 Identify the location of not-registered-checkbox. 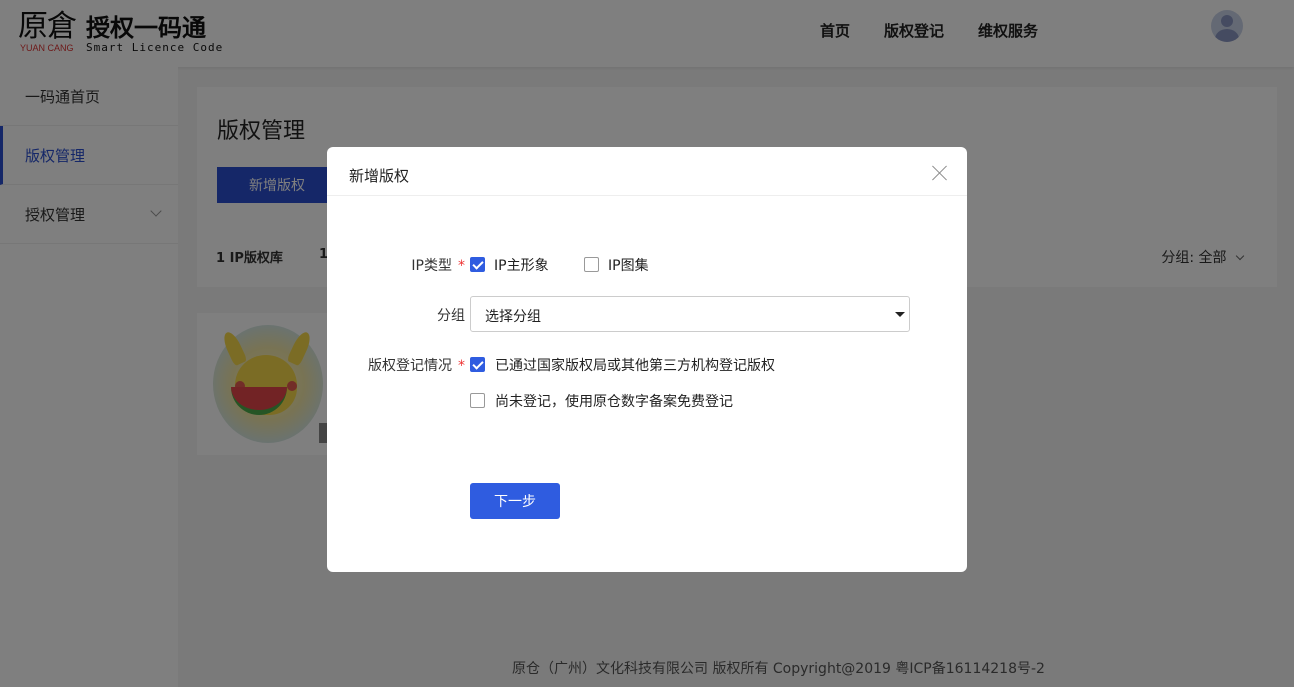
(477, 400).